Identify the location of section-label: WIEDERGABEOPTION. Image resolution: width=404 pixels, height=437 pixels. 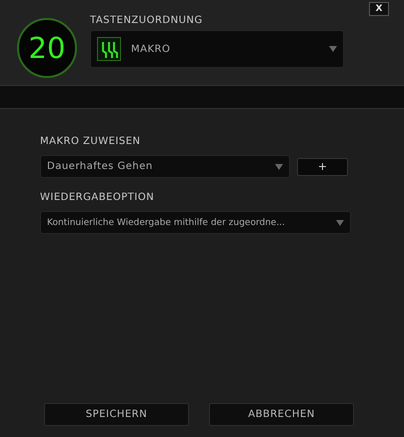
(98, 197).